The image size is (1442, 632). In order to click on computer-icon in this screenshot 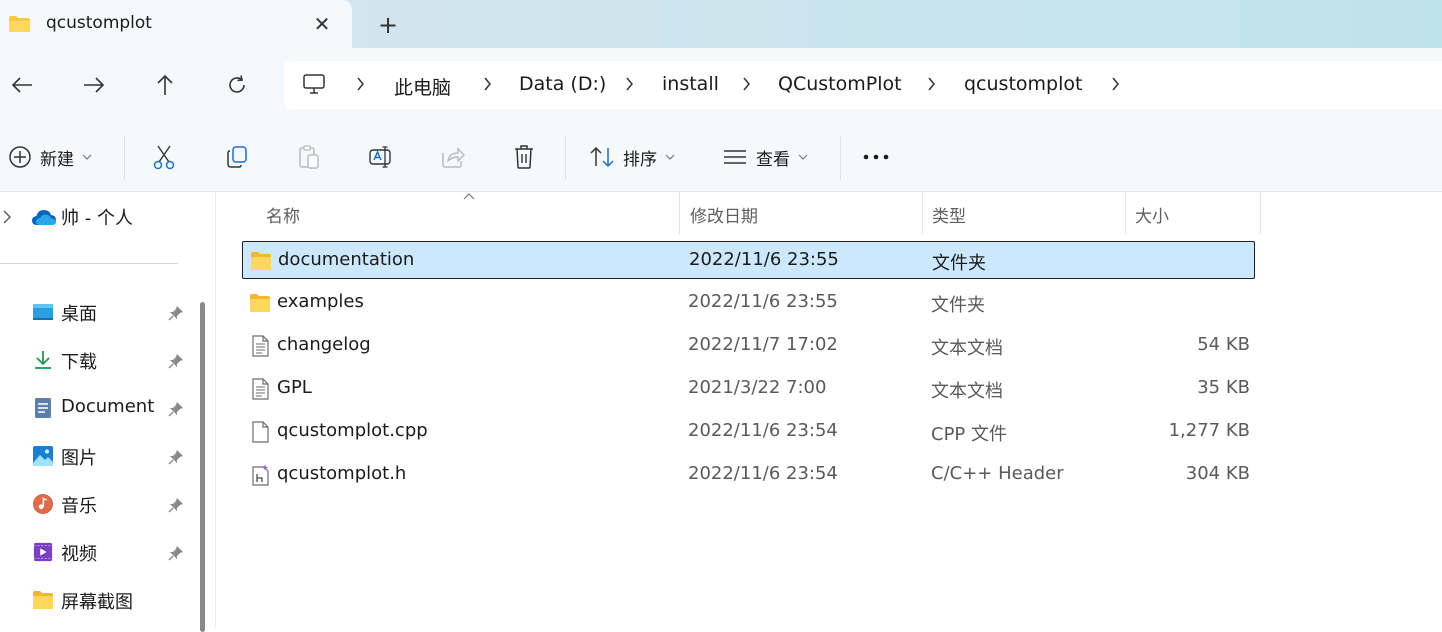, I will do `click(314, 84)`.